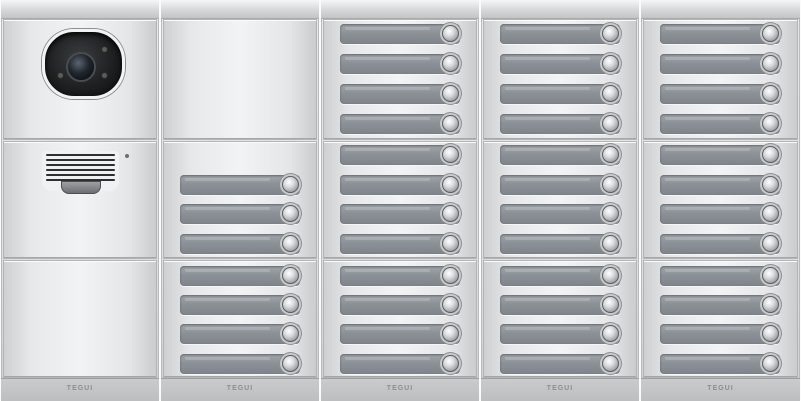  I want to click on camera-icon, so click(83, 64).